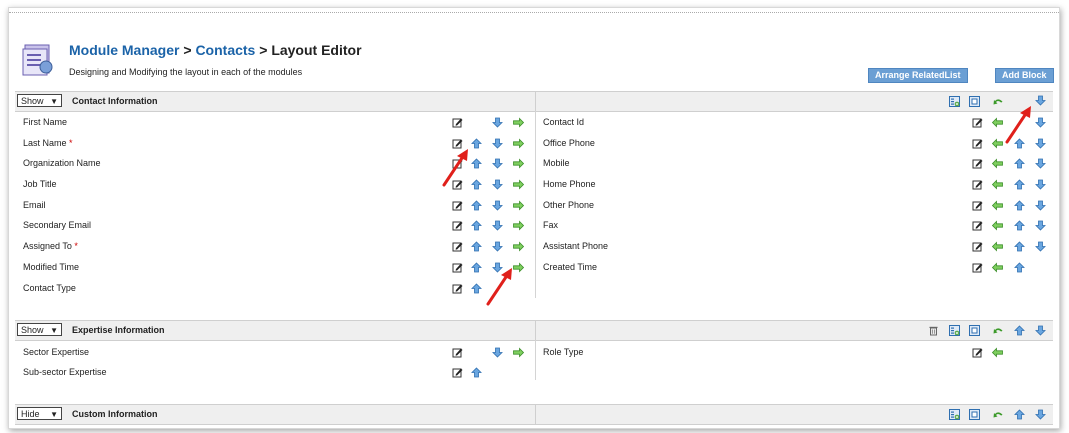 The height and width of the screenshot is (433, 1069). I want to click on field-secondary-email: Secondary Email, so click(57, 225).